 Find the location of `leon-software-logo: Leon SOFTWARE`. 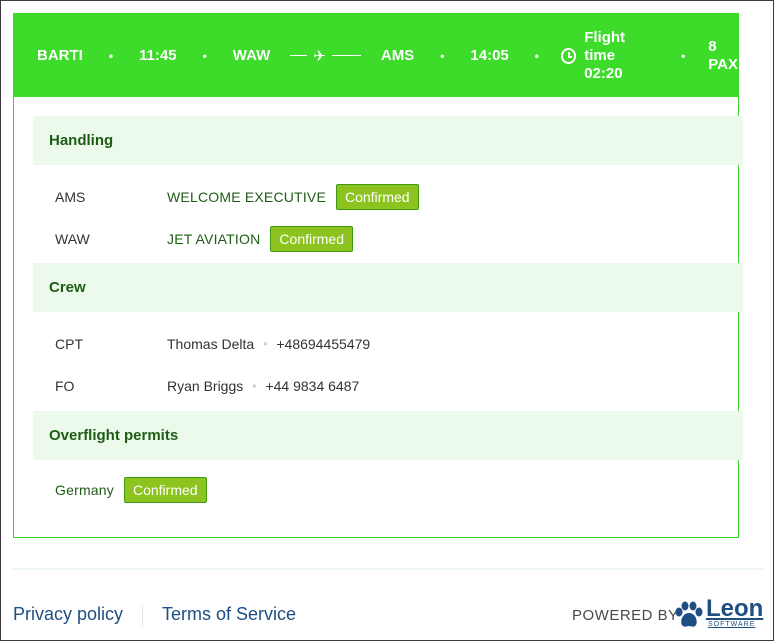

leon-software-logo: Leon SOFTWARE is located at coordinates (735, 612).